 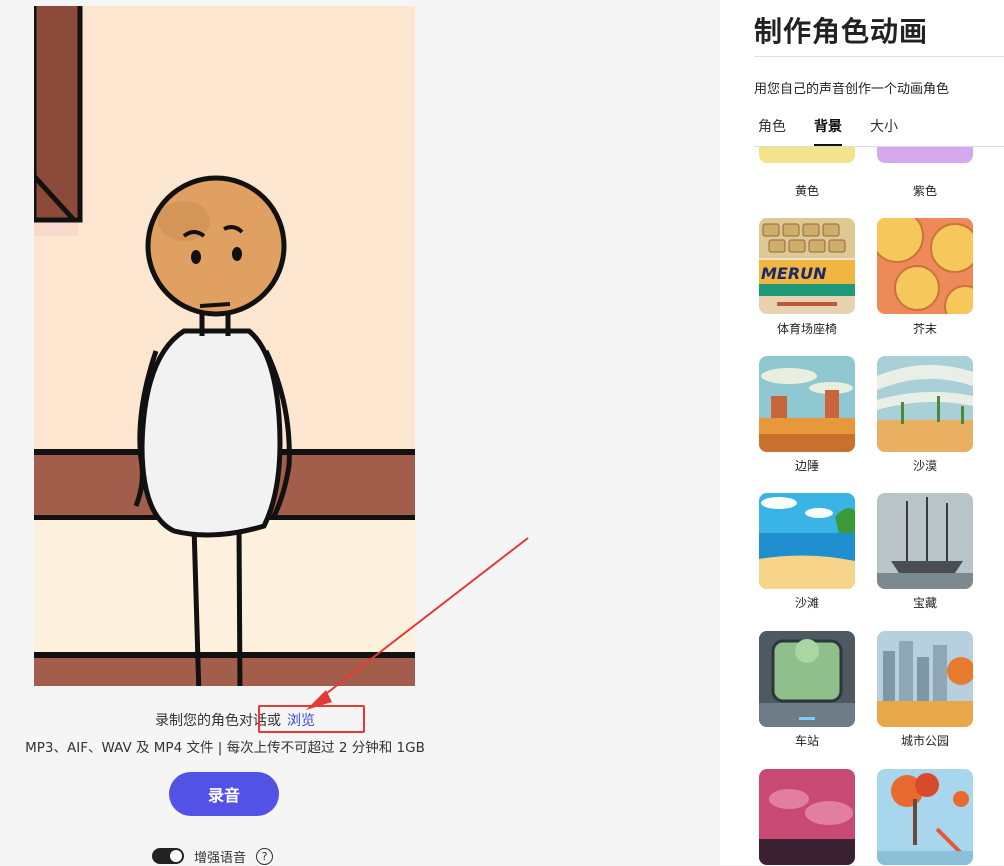 I want to click on background-treasure, so click(x=925, y=541).